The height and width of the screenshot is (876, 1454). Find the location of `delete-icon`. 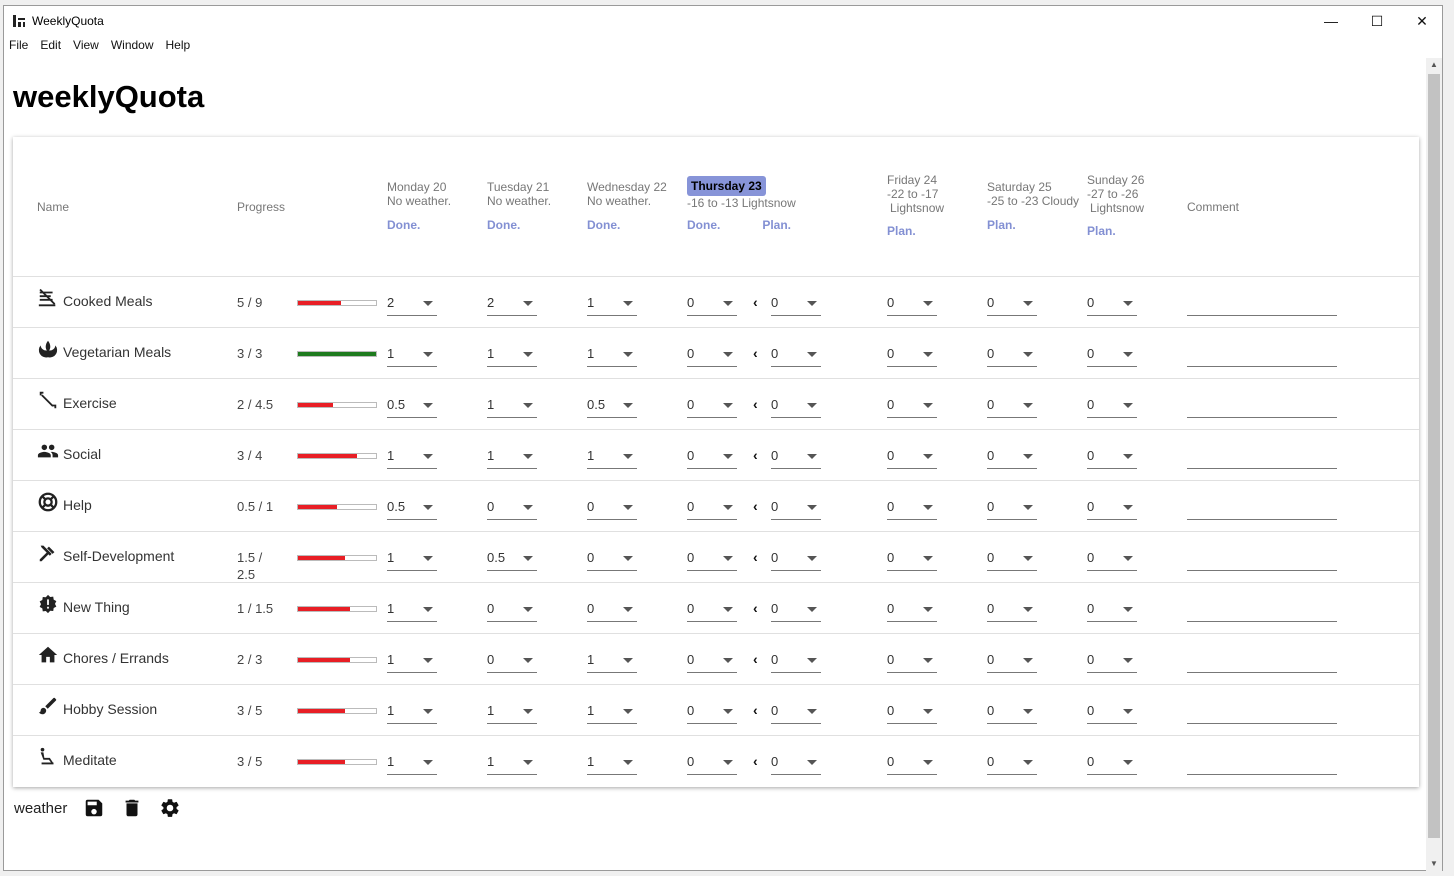

delete-icon is located at coordinates (132, 808).